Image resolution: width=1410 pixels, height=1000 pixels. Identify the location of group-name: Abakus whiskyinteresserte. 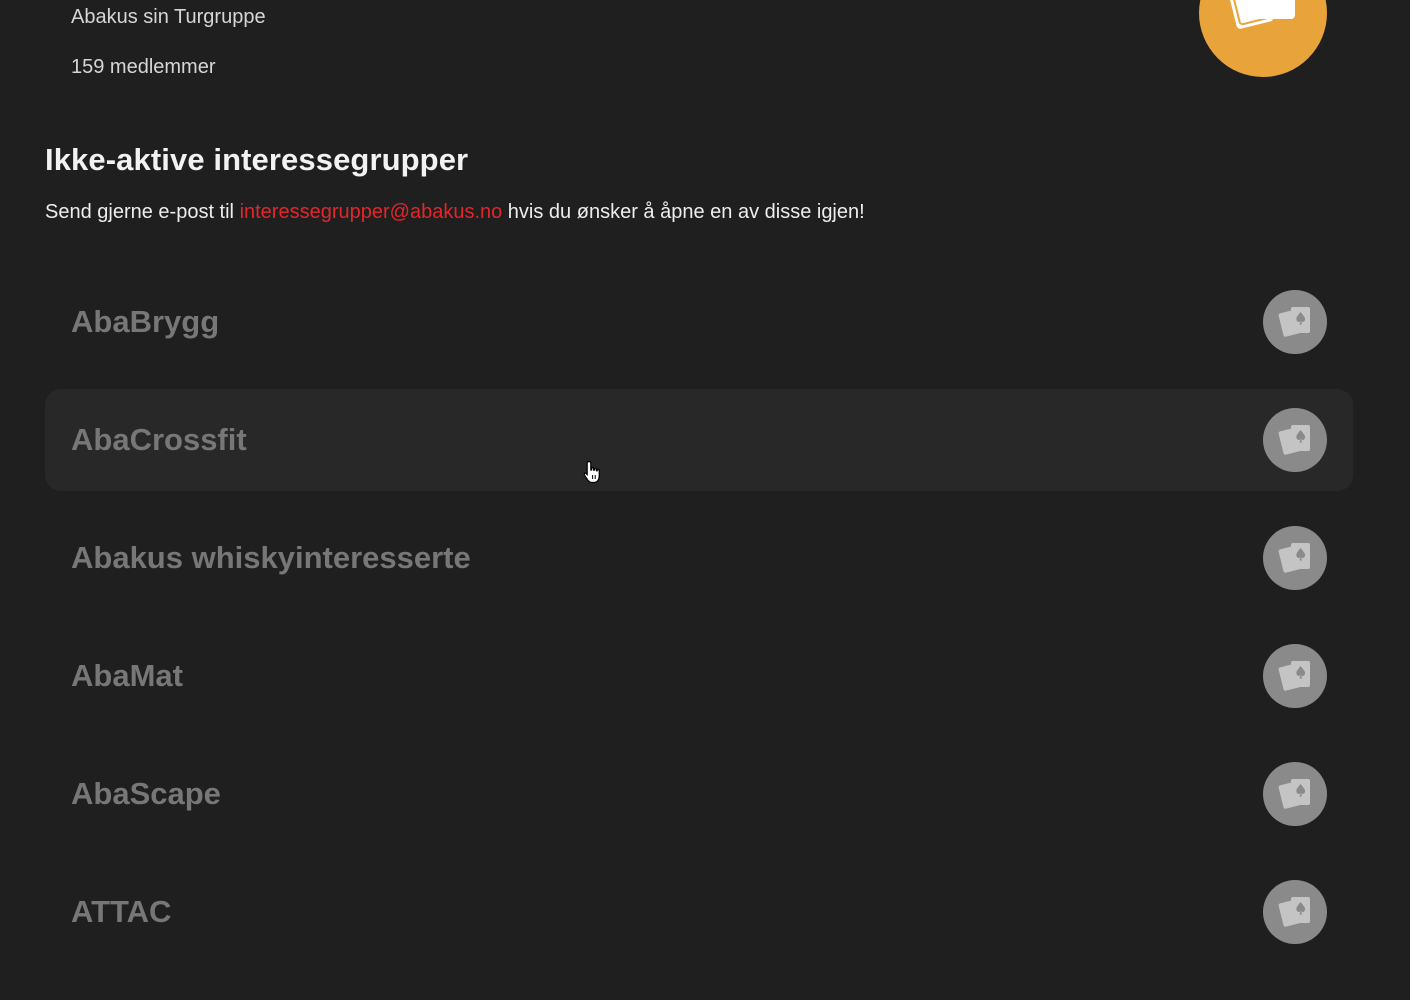
(271, 557).